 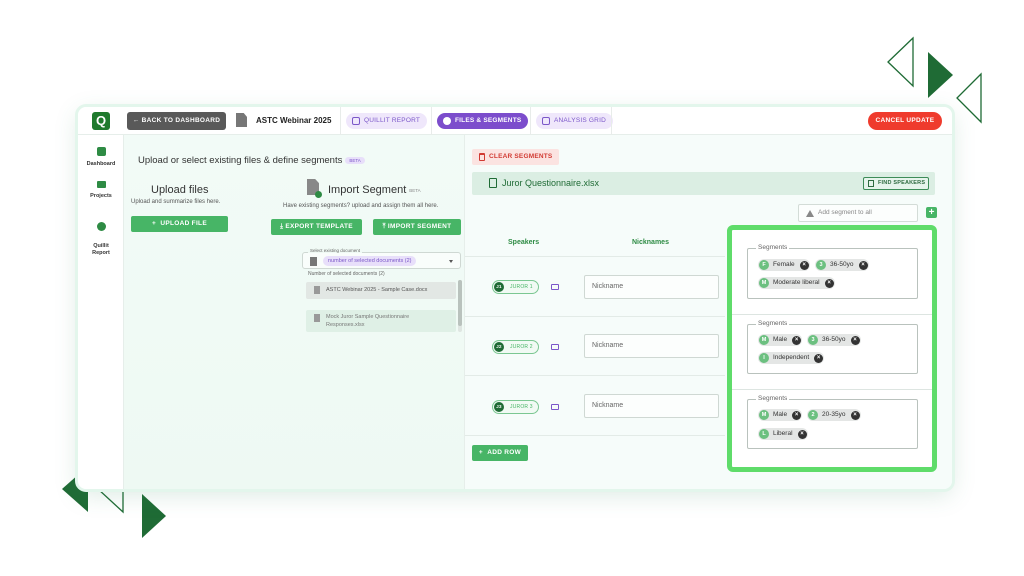 What do you see at coordinates (101, 190) in the screenshot?
I see `sidebar-item-projects: Projects` at bounding box center [101, 190].